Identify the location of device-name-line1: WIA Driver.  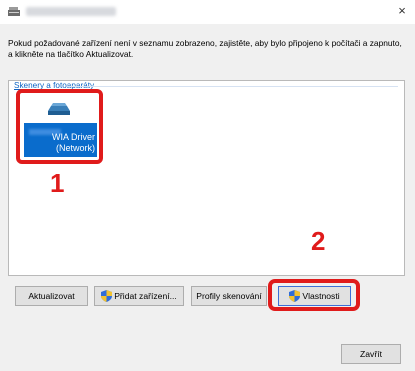
(73, 137).